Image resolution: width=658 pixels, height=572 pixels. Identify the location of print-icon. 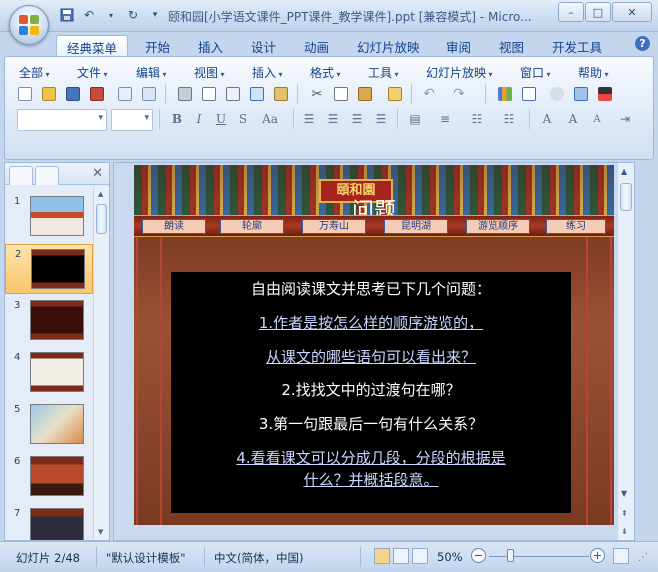
(185, 94).